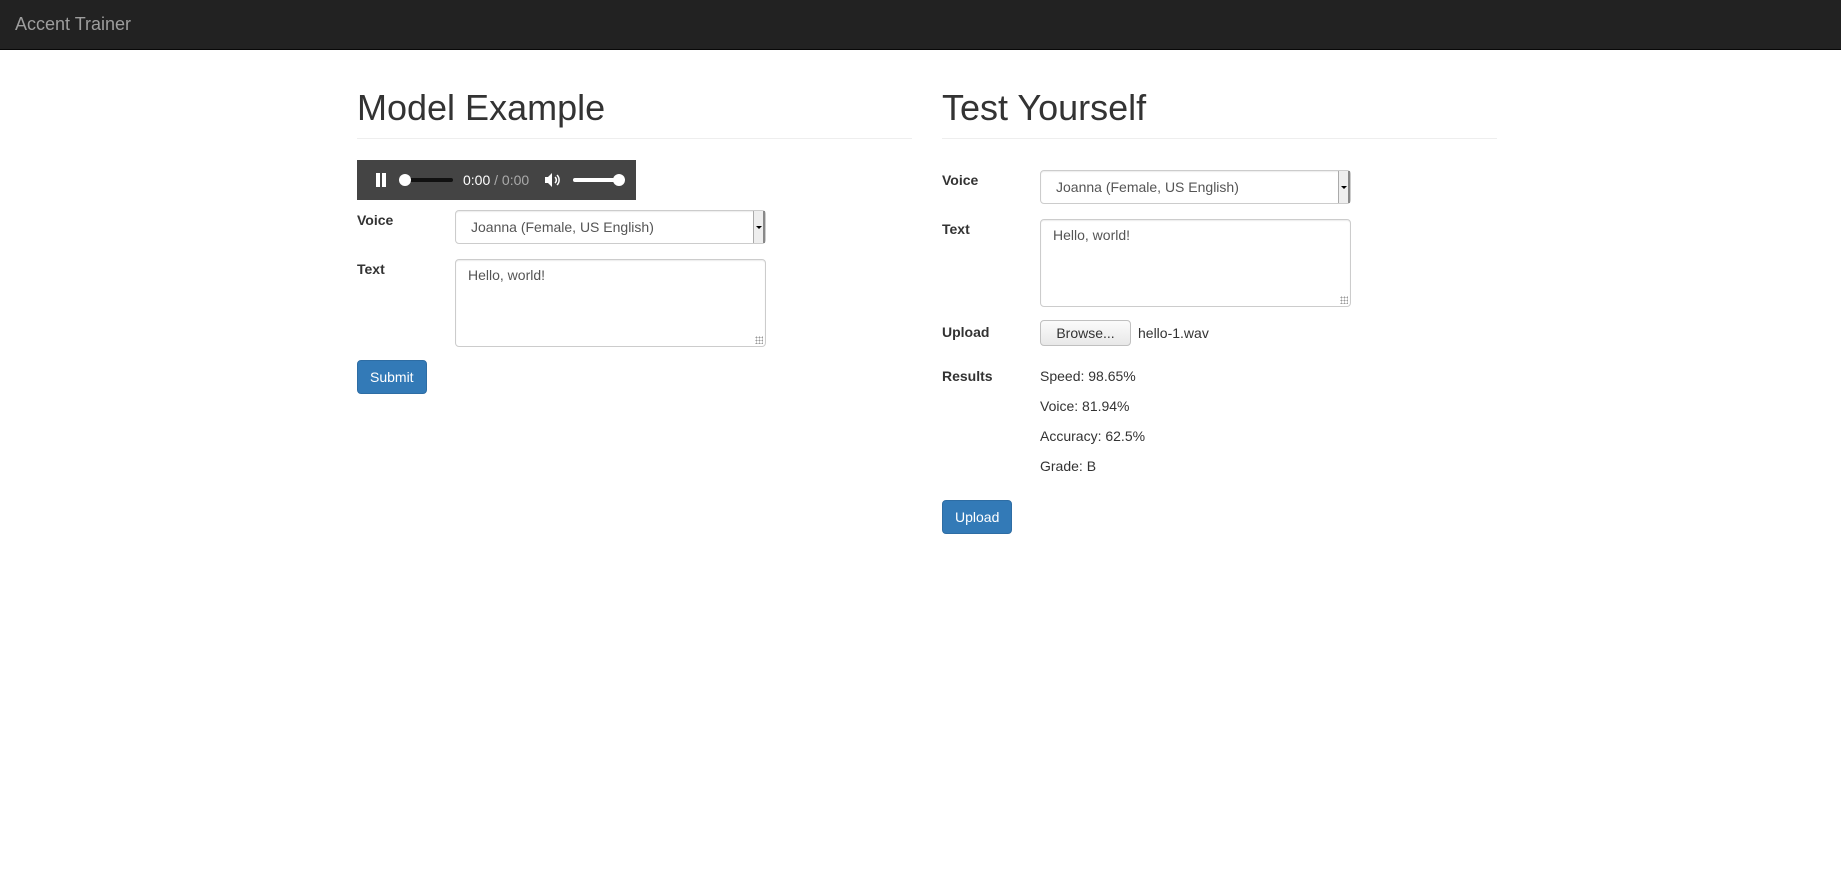 The image size is (1841, 869). What do you see at coordinates (1219, 113) in the screenshot?
I see `test-header: Test Yourself` at bounding box center [1219, 113].